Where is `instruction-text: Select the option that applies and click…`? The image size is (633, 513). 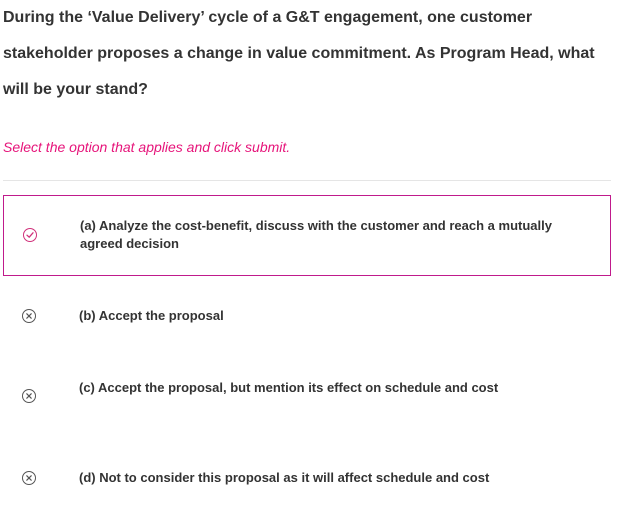
instruction-text: Select the option that applies and click… is located at coordinates (147, 147).